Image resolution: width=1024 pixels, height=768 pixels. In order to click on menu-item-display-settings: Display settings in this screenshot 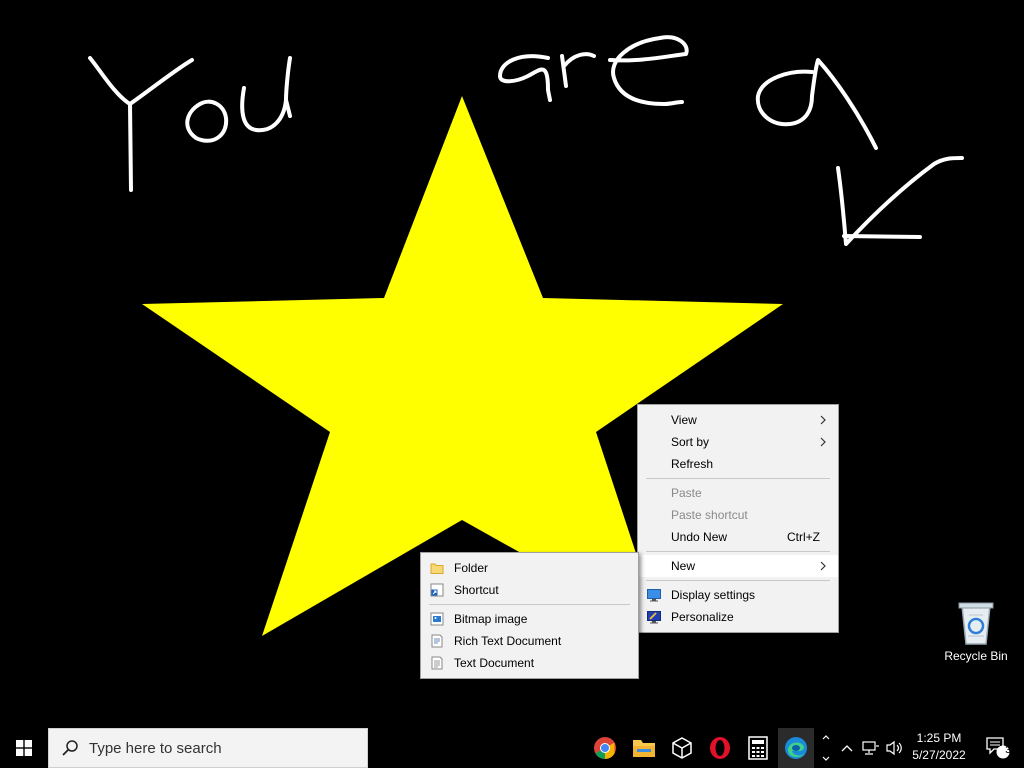, I will do `click(738, 595)`.